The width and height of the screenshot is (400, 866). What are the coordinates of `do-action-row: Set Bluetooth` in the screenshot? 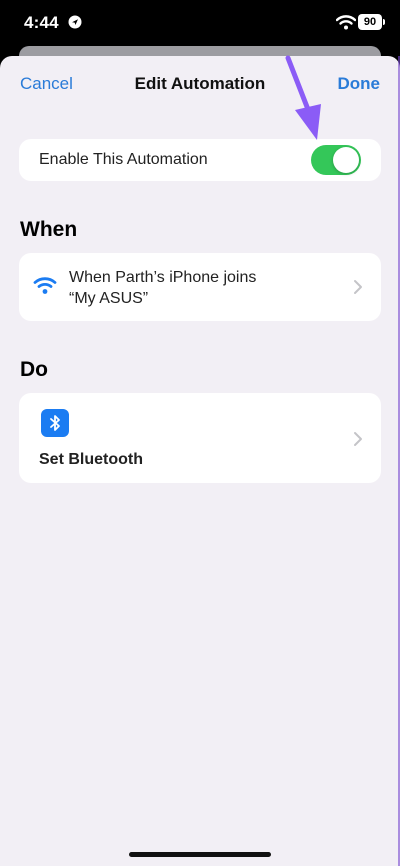 It's located at (200, 438).